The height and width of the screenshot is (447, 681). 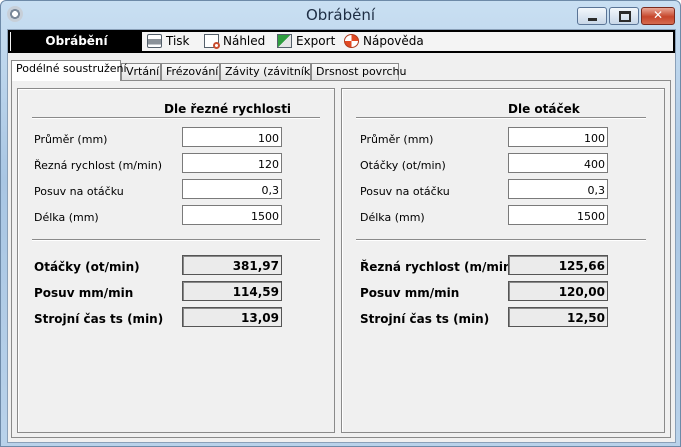 I want to click on cutting-speed-result-label: Řezná rychlost (m/min), so click(x=439, y=267).